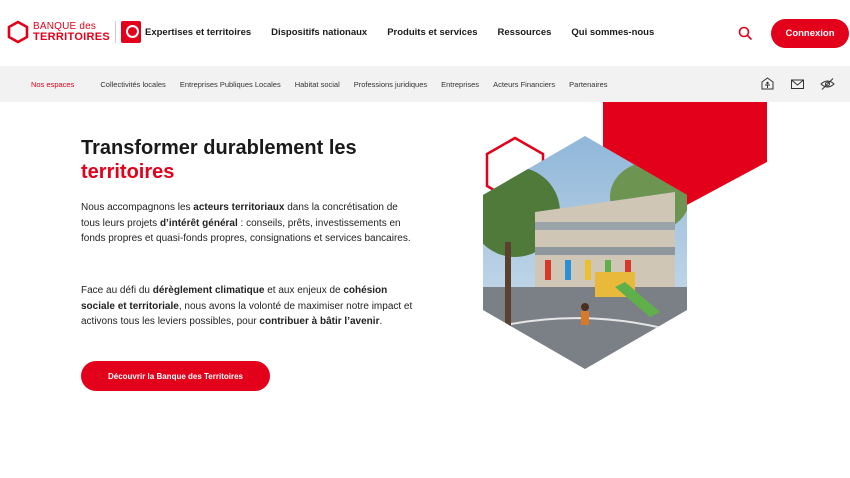 The width and height of the screenshot is (850, 478). I want to click on p1-run: d’intérêt général, so click(198, 223).